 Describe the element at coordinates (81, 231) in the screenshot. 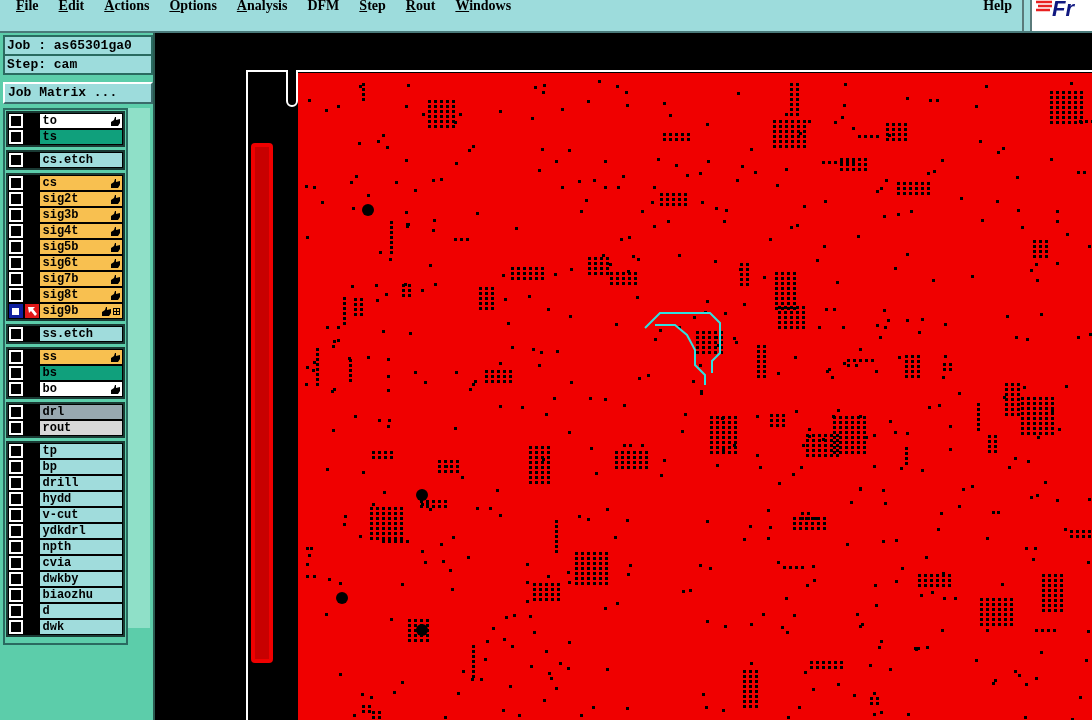

I see `layer-name: sig4t` at that location.